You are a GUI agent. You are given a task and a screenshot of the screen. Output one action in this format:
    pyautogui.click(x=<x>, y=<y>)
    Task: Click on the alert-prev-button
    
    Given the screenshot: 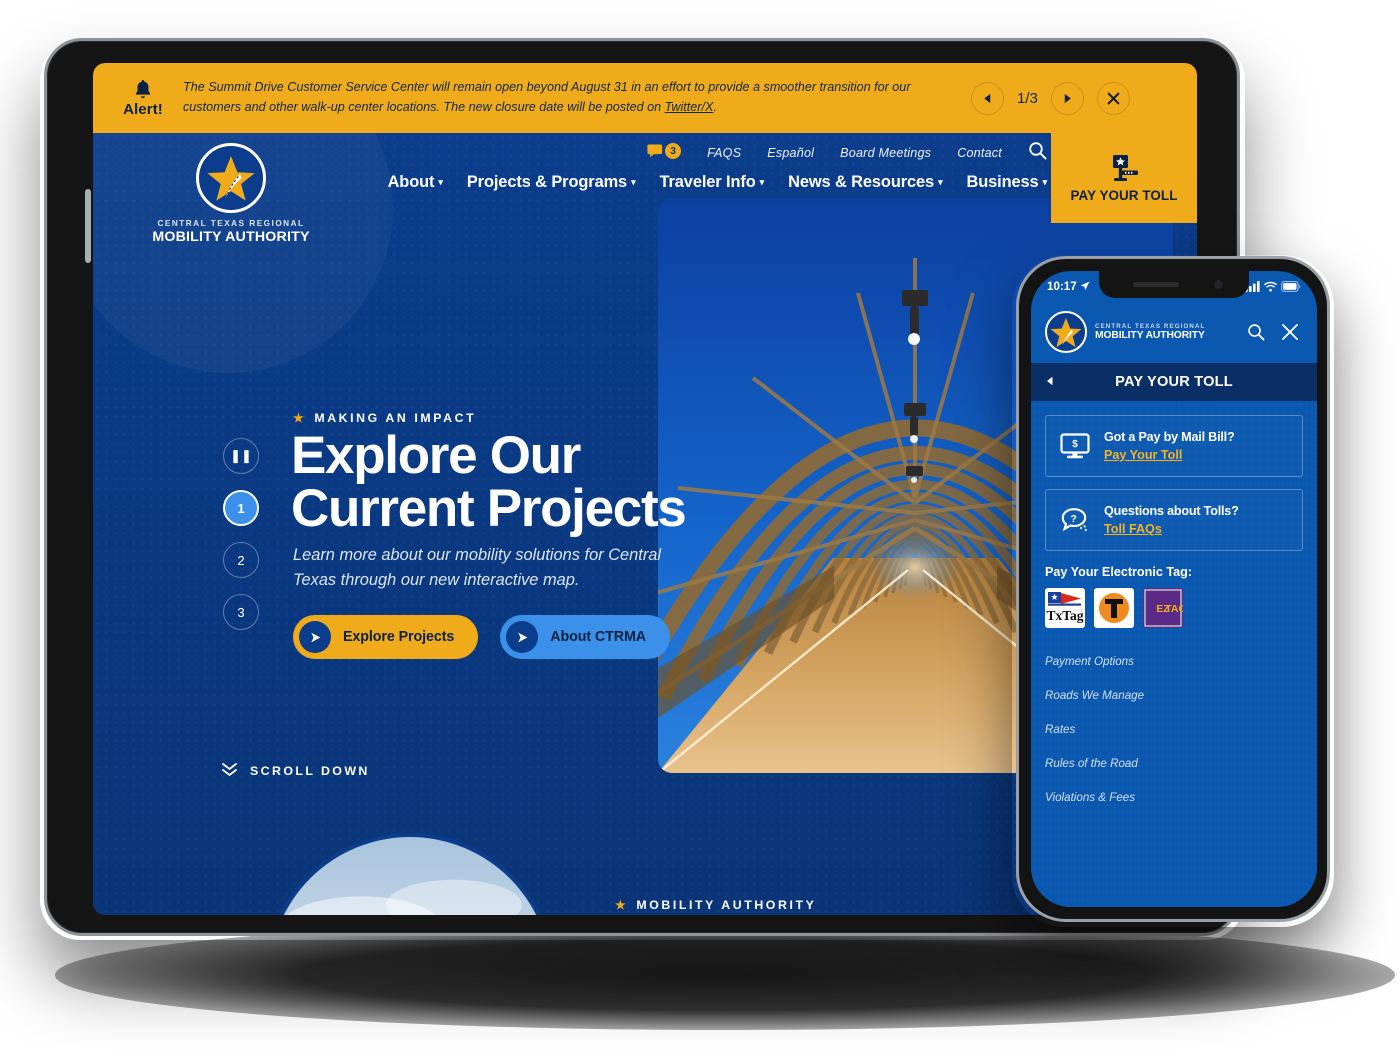 What is the action you would take?
    pyautogui.click(x=987, y=98)
    